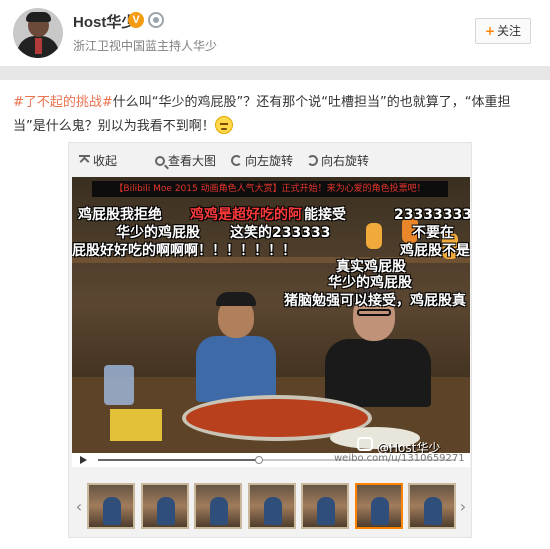 The image size is (550, 549). What do you see at coordinates (275, 73) in the screenshot?
I see `section-divider` at bounding box center [275, 73].